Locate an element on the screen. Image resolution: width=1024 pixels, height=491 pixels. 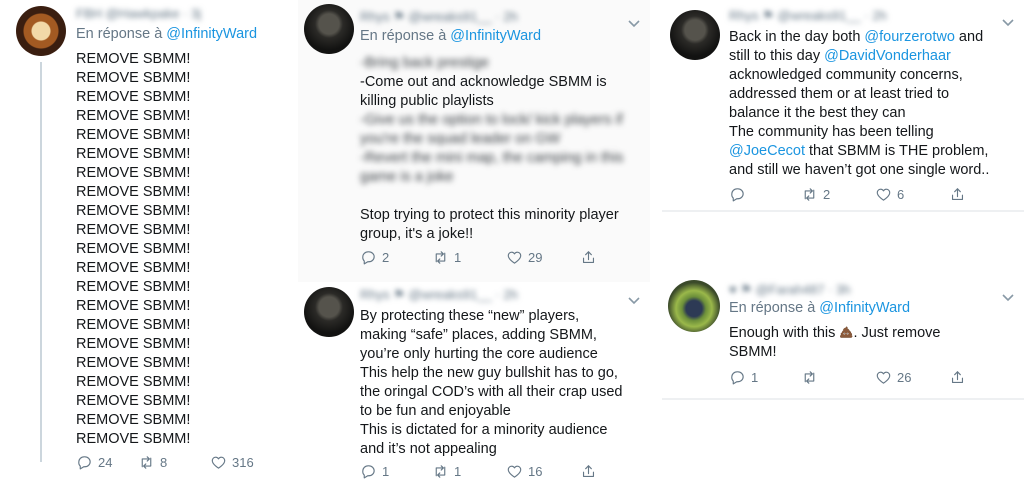
text-fragment: still to this day is located at coordinates (777, 56).